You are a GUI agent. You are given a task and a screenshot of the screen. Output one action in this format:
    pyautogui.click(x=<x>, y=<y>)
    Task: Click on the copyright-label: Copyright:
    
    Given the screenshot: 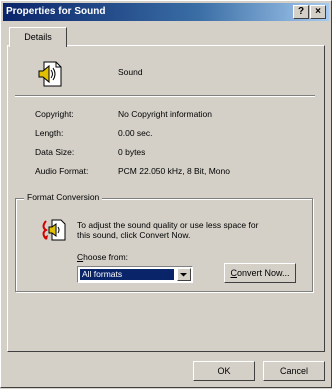 What is the action you would take?
    pyautogui.click(x=54, y=114)
    